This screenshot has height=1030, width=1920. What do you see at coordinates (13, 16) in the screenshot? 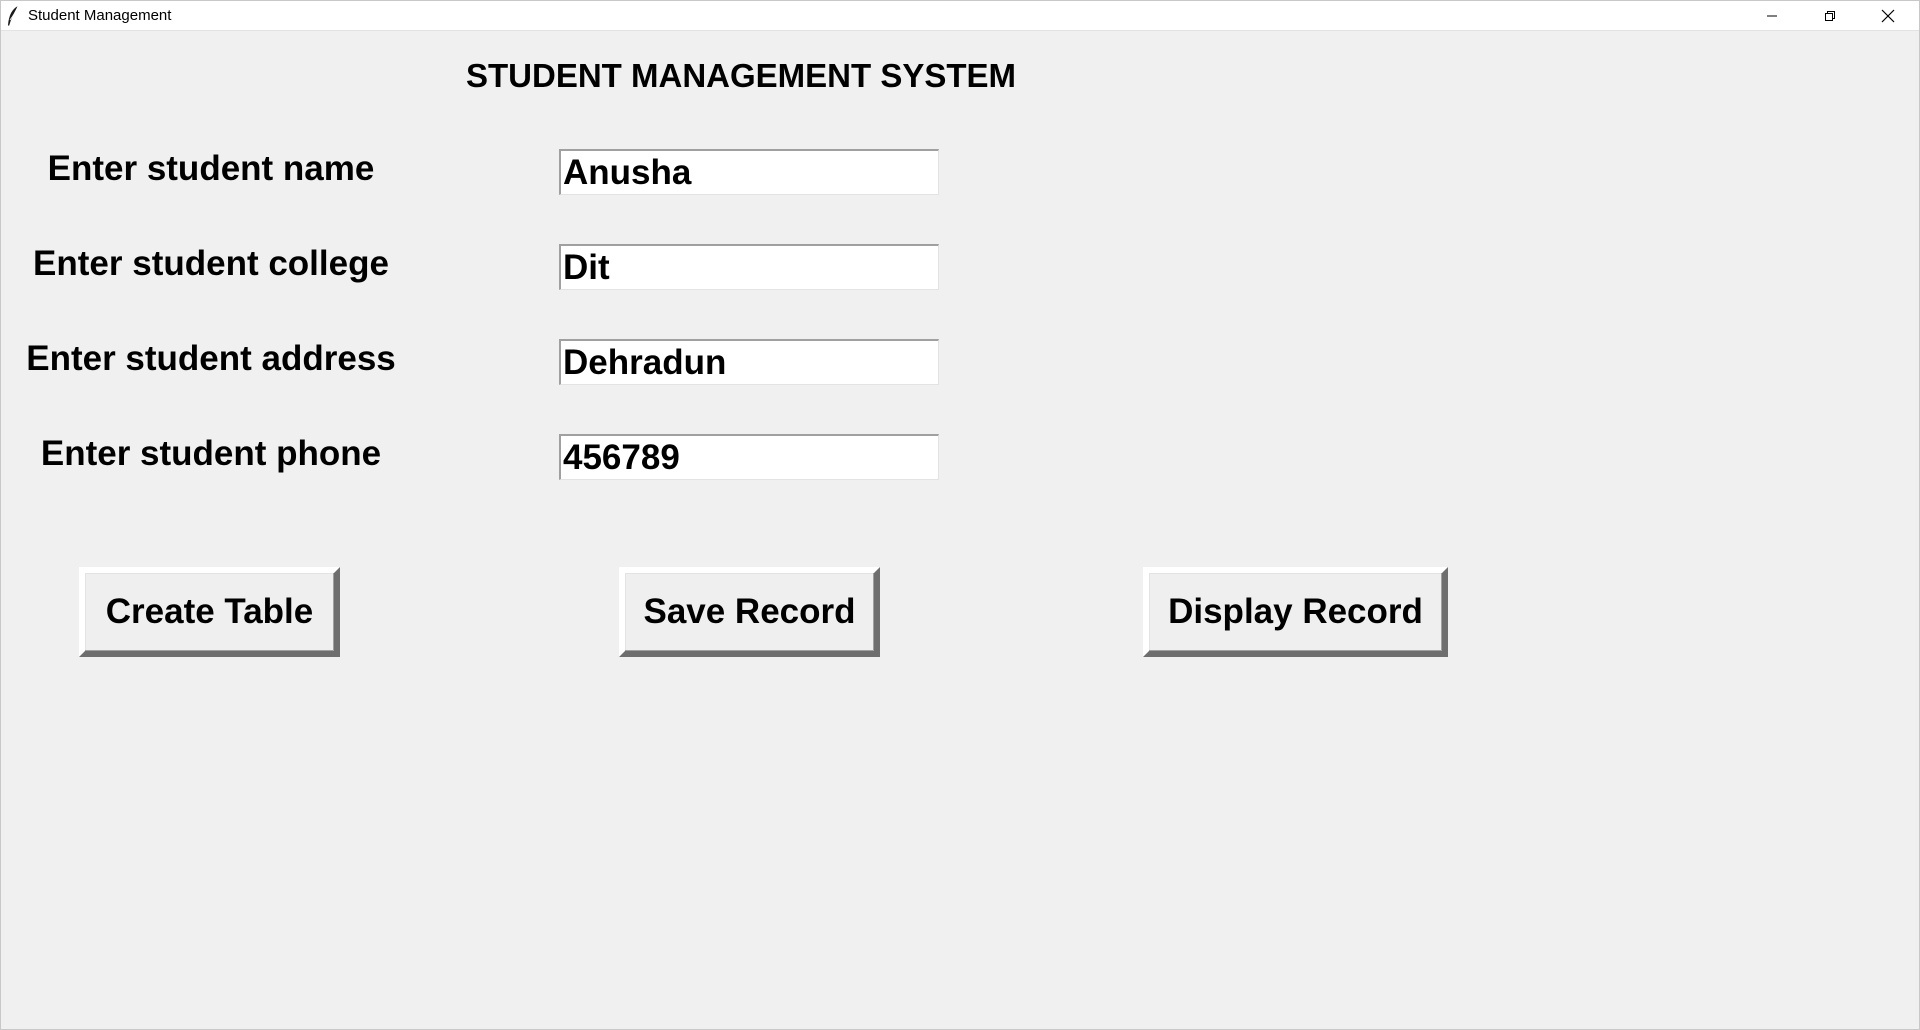
I see `feather-icon` at bounding box center [13, 16].